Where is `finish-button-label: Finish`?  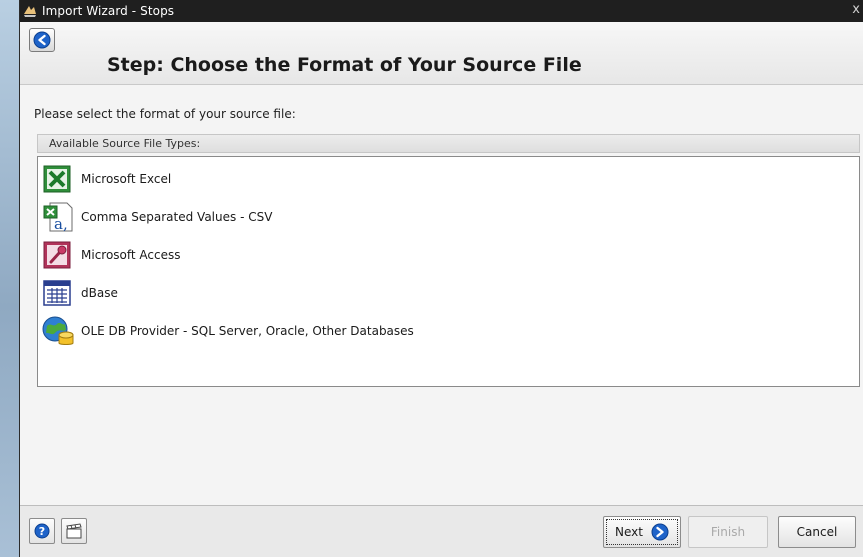 finish-button-label: Finish is located at coordinates (728, 532).